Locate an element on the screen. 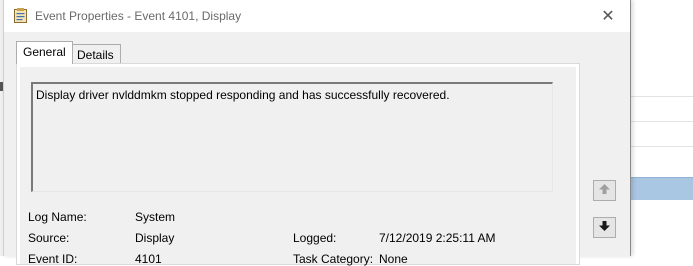 The image size is (693, 266). event-viewer-icon is located at coordinates (21, 15).